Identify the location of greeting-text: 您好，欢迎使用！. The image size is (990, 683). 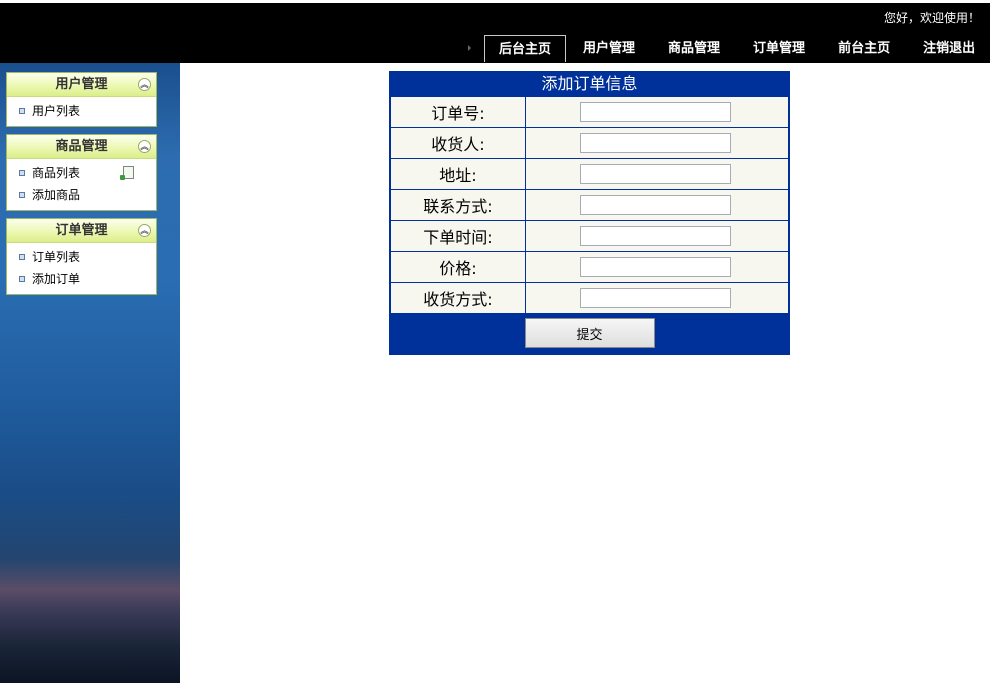
(931, 18).